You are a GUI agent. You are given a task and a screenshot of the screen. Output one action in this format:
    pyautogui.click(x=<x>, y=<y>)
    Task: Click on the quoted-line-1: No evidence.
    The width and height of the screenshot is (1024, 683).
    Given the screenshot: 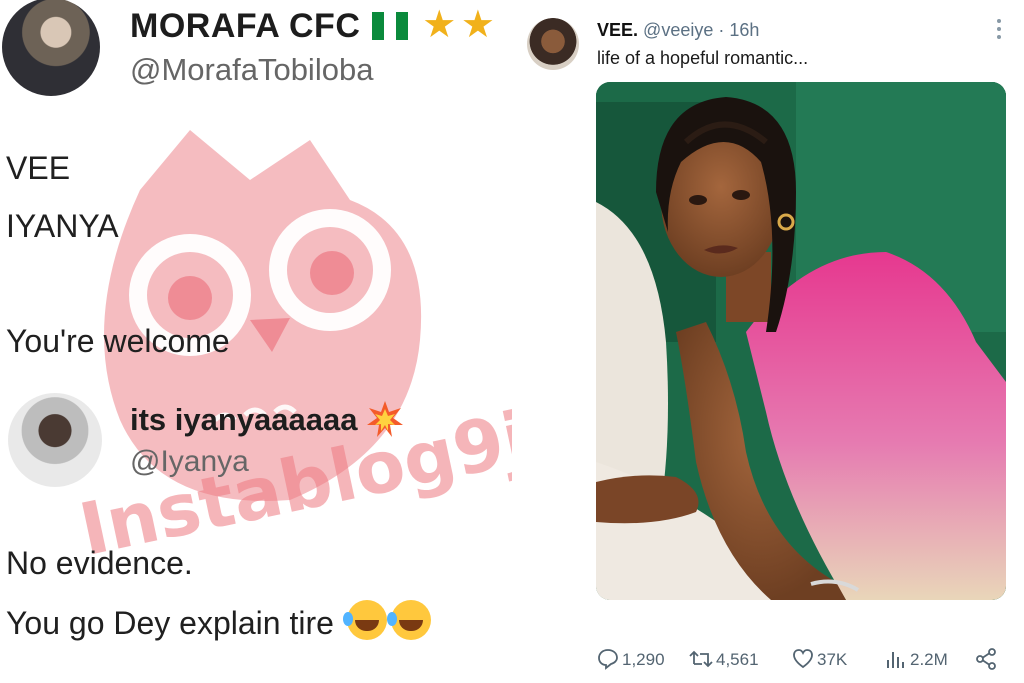 What is the action you would take?
    pyautogui.click(x=99, y=563)
    